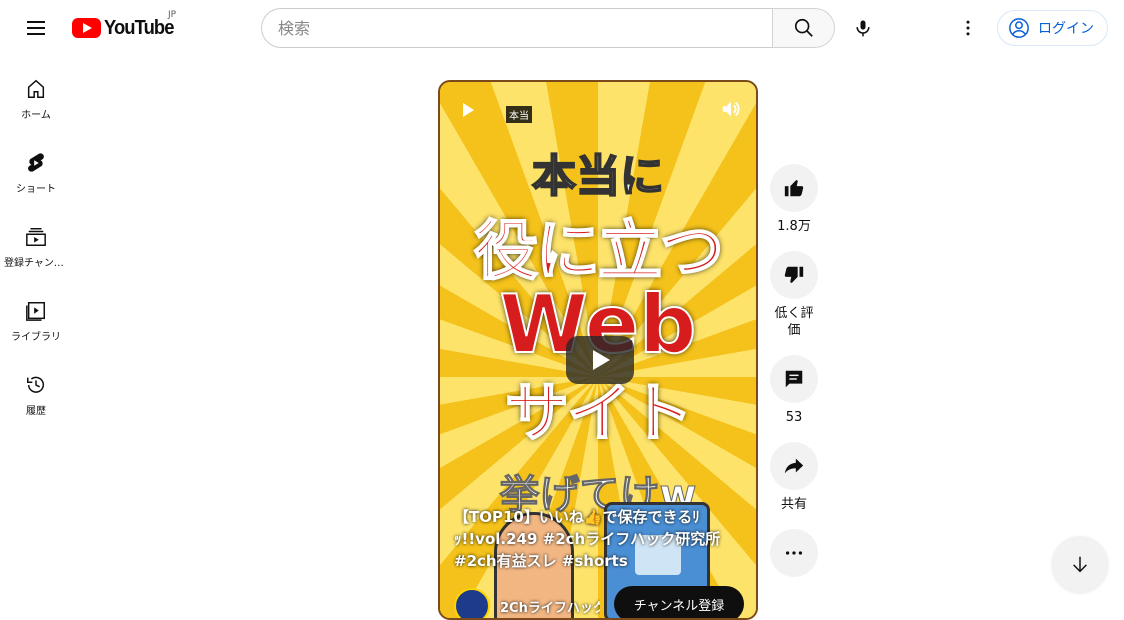 The width and height of the screenshot is (1124, 620). I want to click on microphone-icon, so click(863, 28).